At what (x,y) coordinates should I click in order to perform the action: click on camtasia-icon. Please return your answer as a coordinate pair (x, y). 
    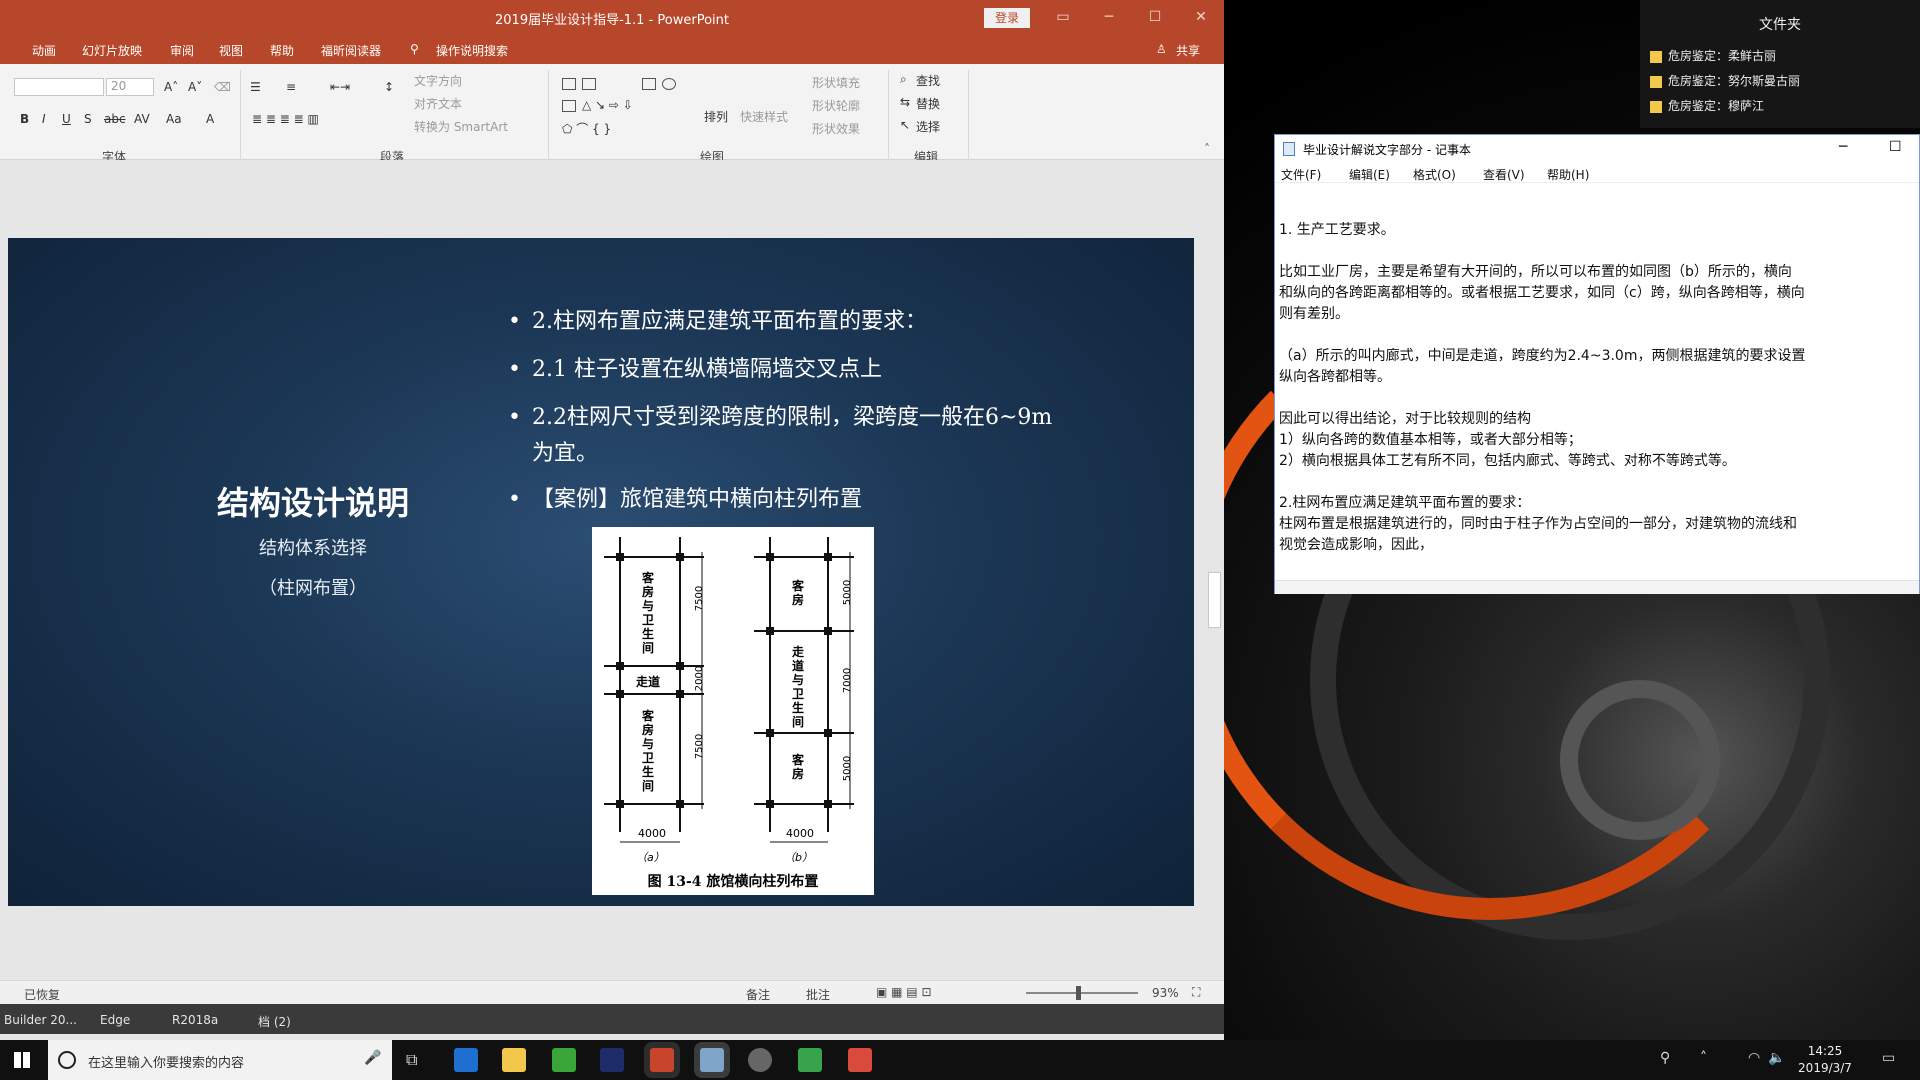
    Looking at the image, I should click on (810, 1060).